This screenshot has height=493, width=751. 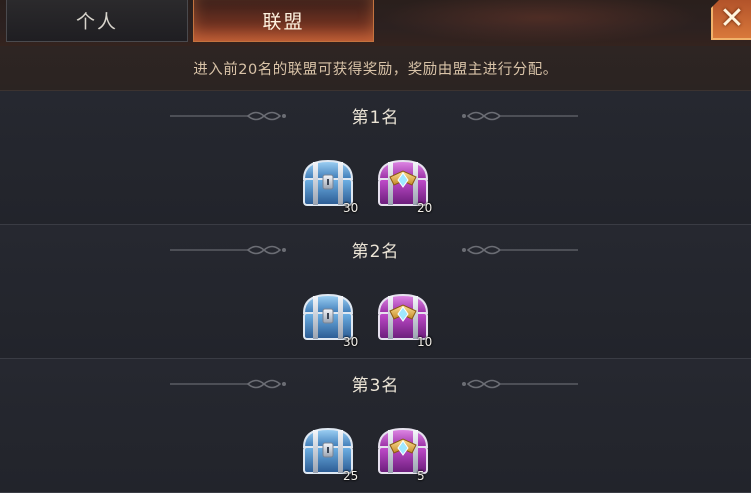 I want to click on top-bar: 个人 联盟 ✕, so click(x=375, y=23).